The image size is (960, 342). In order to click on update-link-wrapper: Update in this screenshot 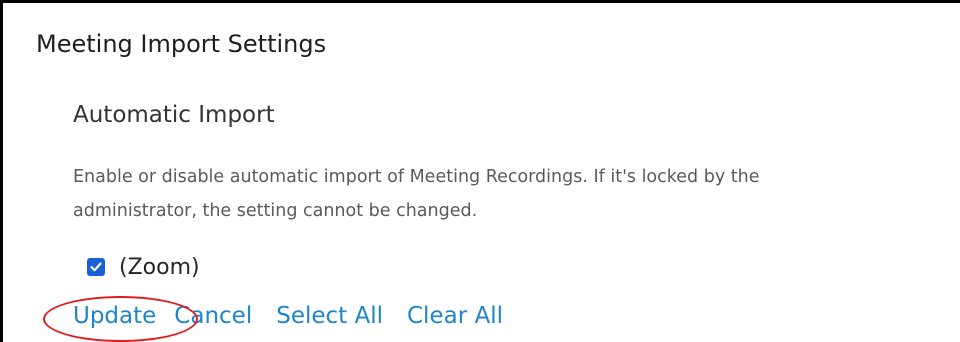, I will do `click(120, 319)`.